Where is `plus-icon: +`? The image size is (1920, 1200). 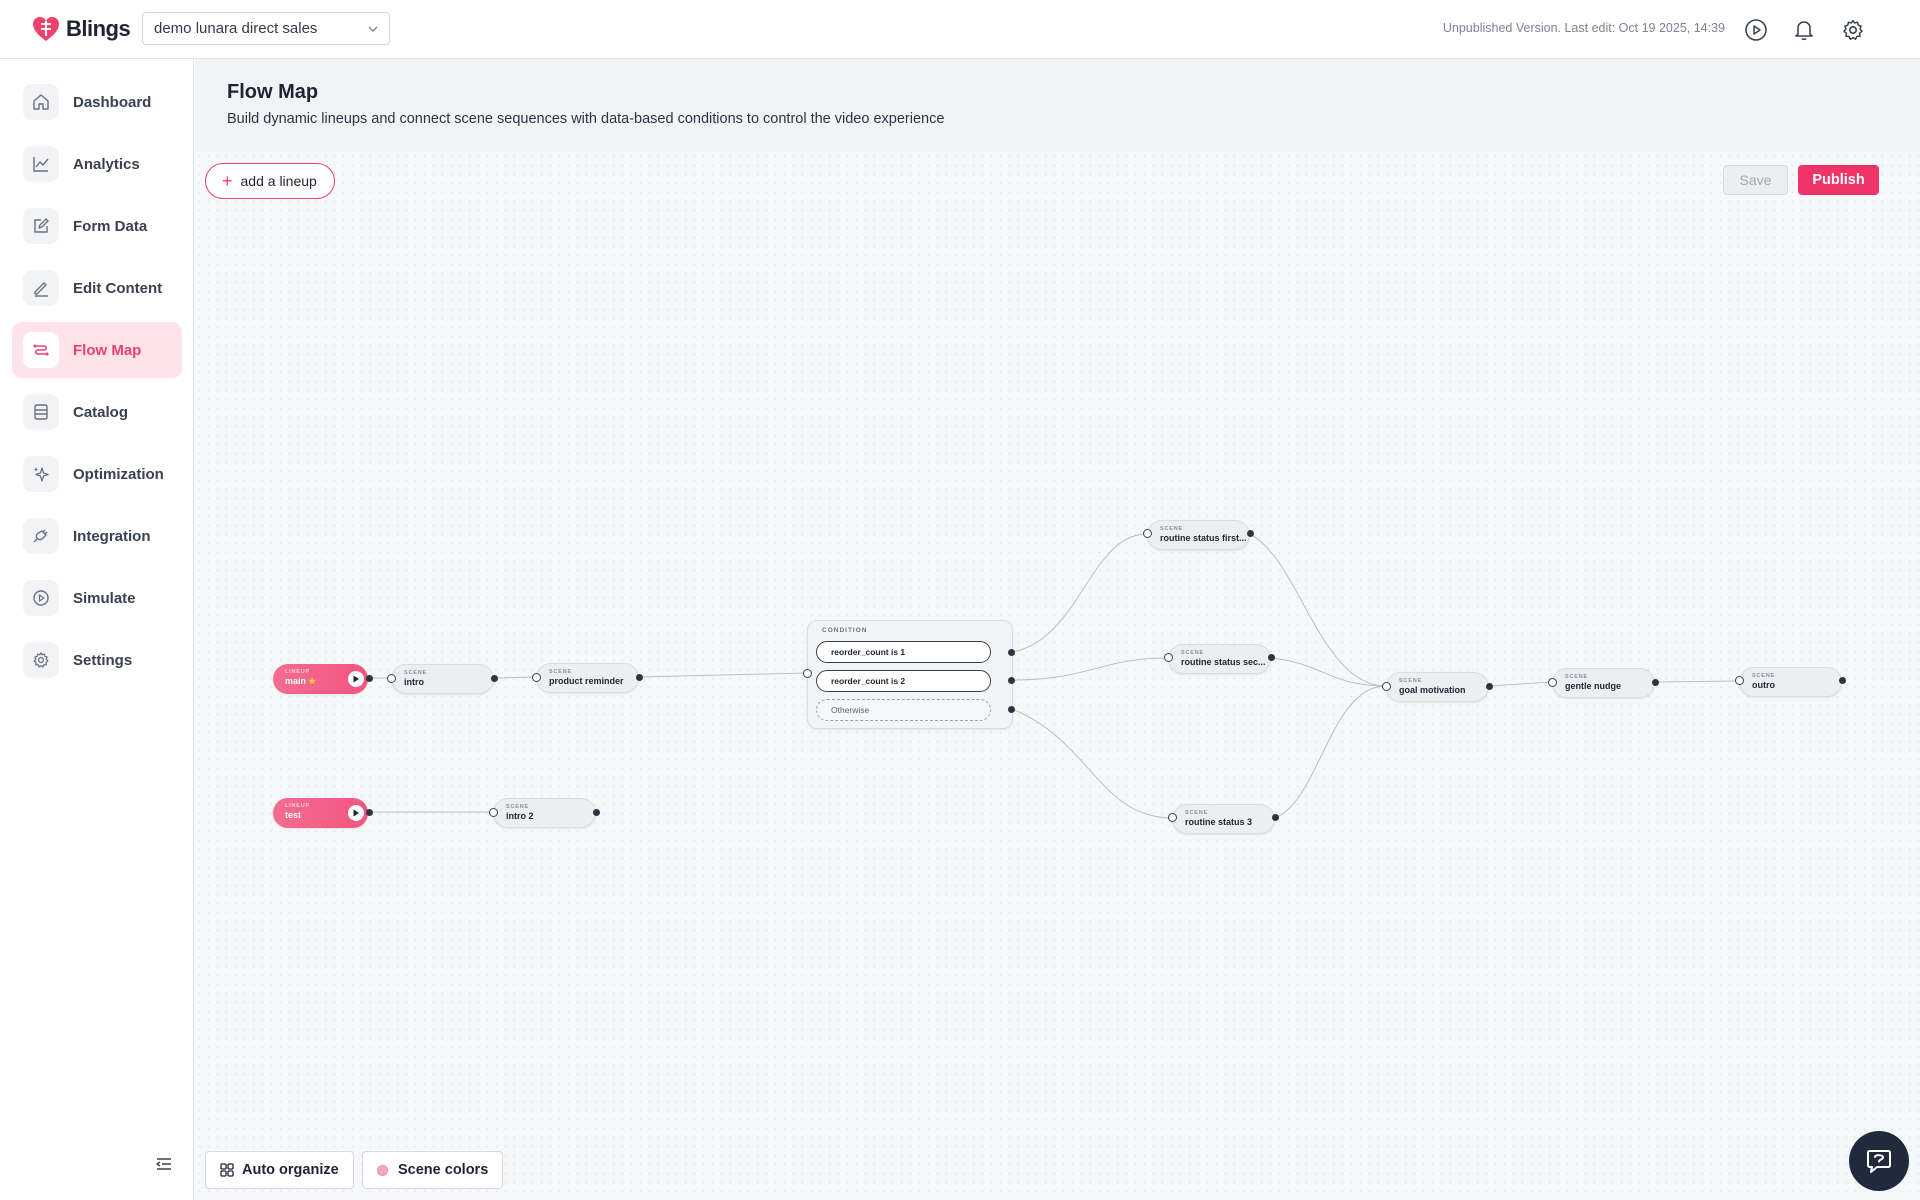 plus-icon: + is located at coordinates (227, 181).